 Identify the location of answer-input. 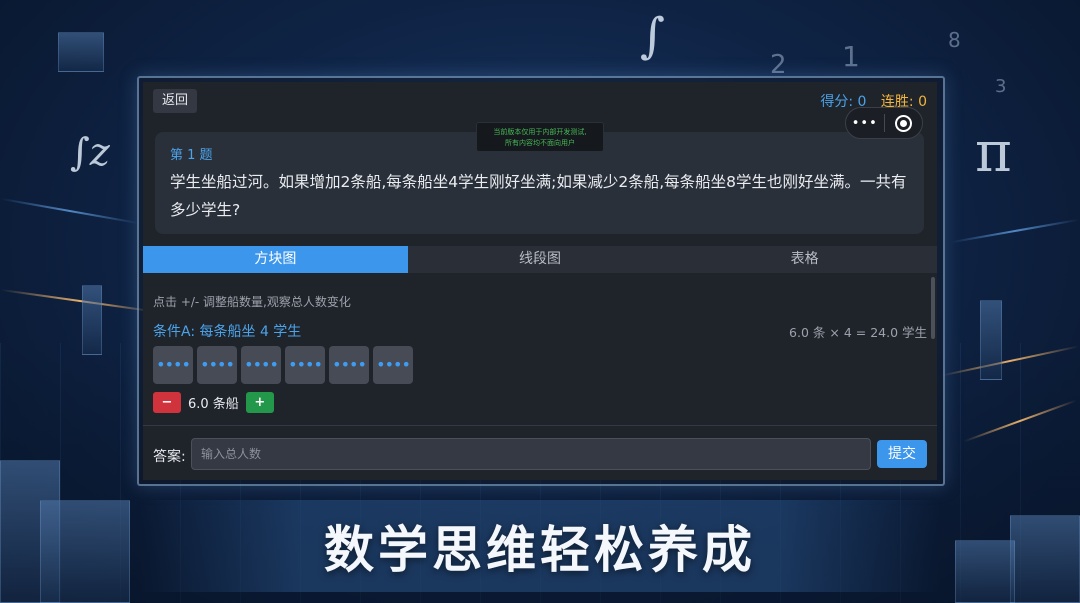
(531, 454).